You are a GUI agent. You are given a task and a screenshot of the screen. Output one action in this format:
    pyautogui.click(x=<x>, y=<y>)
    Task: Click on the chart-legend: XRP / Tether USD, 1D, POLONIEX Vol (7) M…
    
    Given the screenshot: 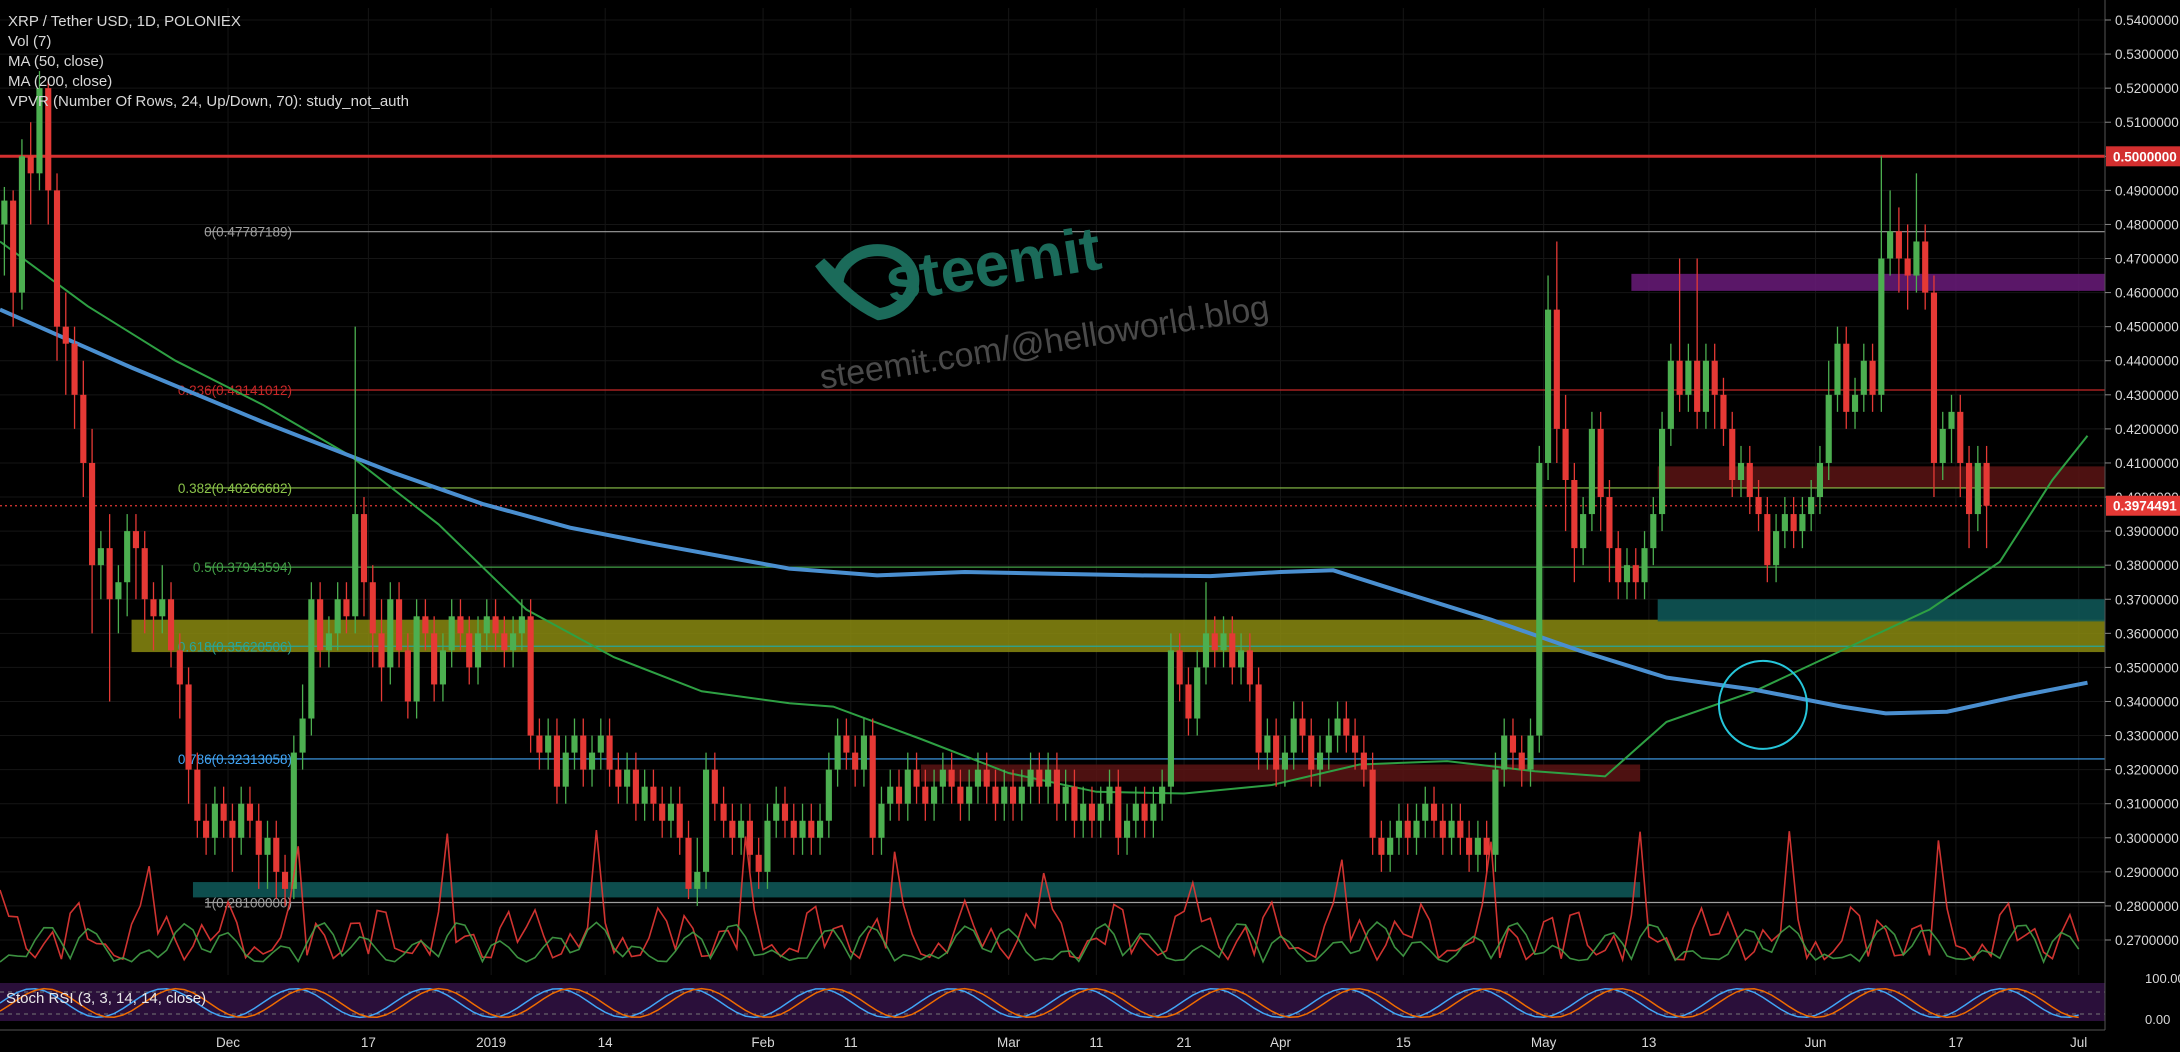 What is the action you would take?
    pyautogui.click(x=208, y=62)
    